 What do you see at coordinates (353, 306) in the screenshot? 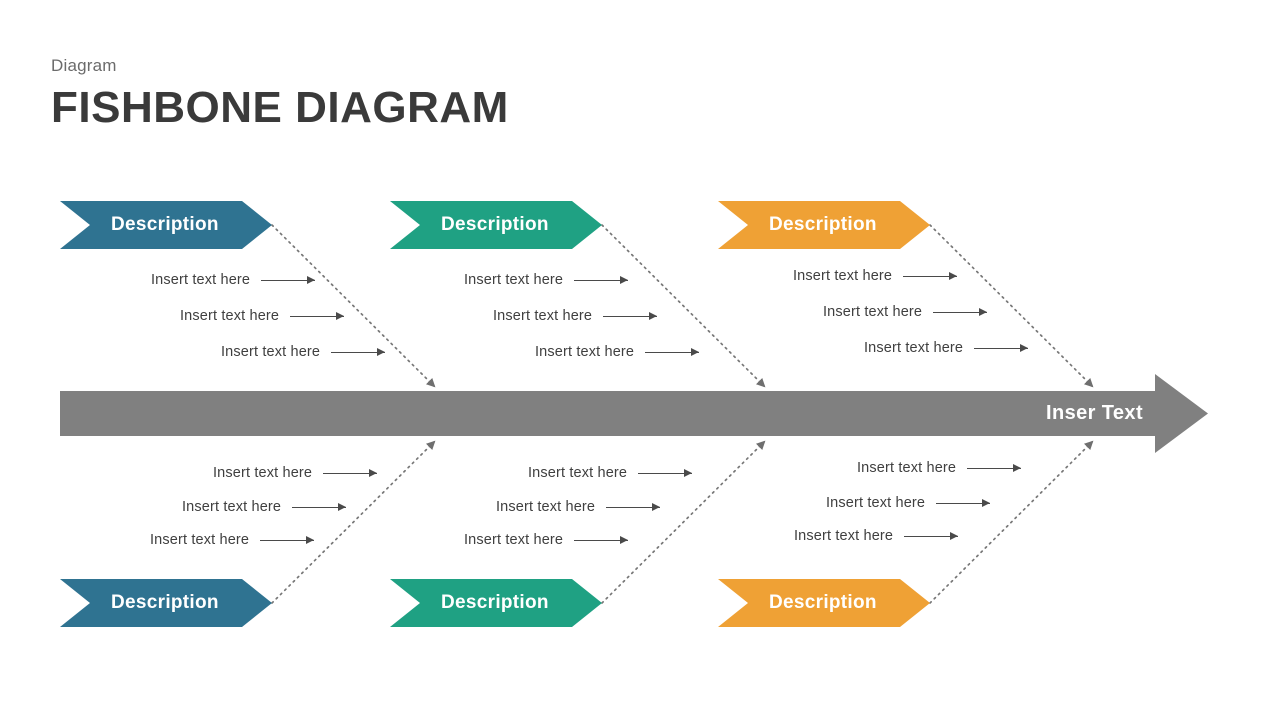
I see `dotted-line-top-blue` at bounding box center [353, 306].